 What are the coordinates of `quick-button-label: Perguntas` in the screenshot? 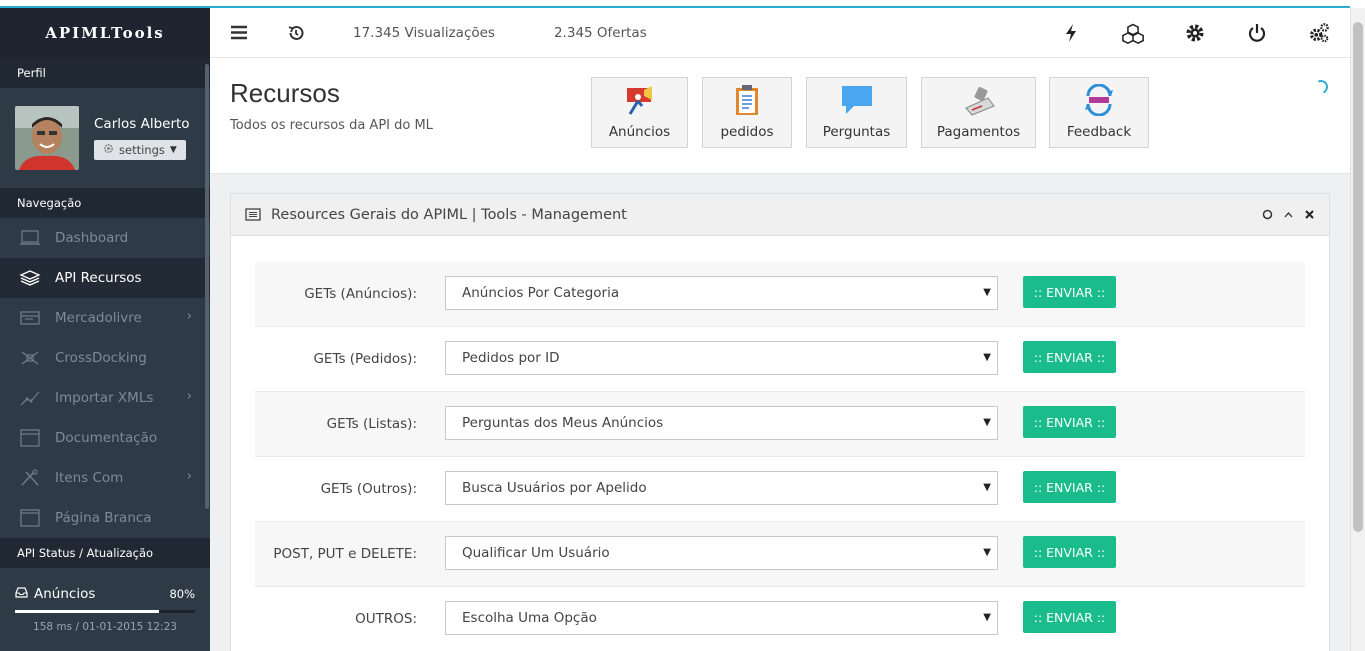 It's located at (856, 132).